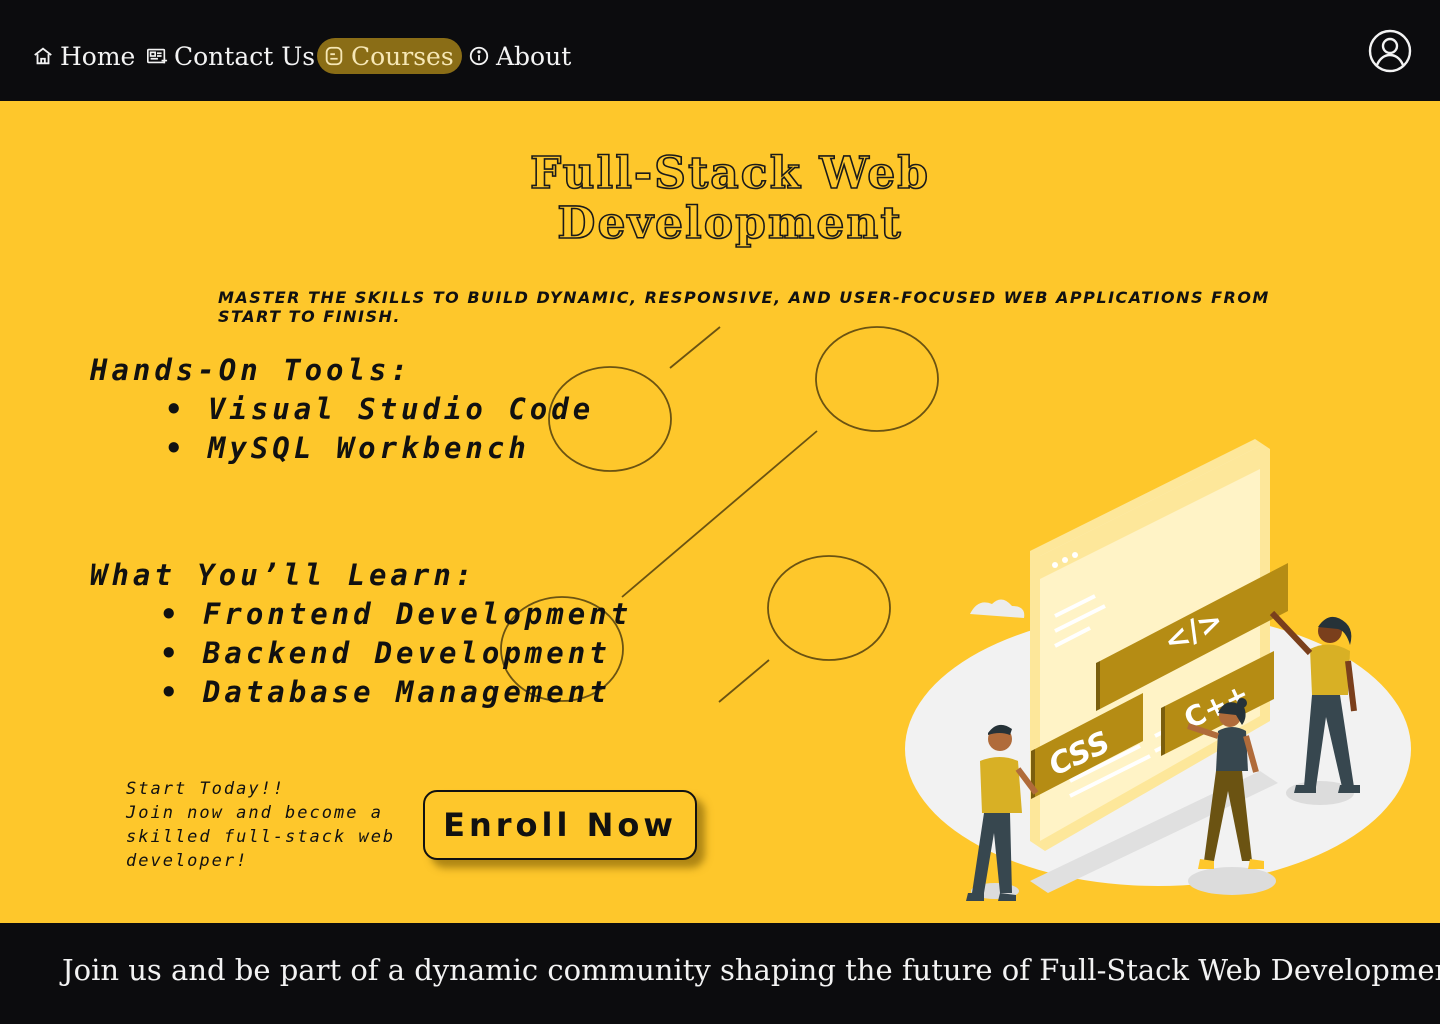 The height and width of the screenshot is (1024, 1440). What do you see at coordinates (261, 837) in the screenshot?
I see `cta-line: skilled full-stack web` at bounding box center [261, 837].